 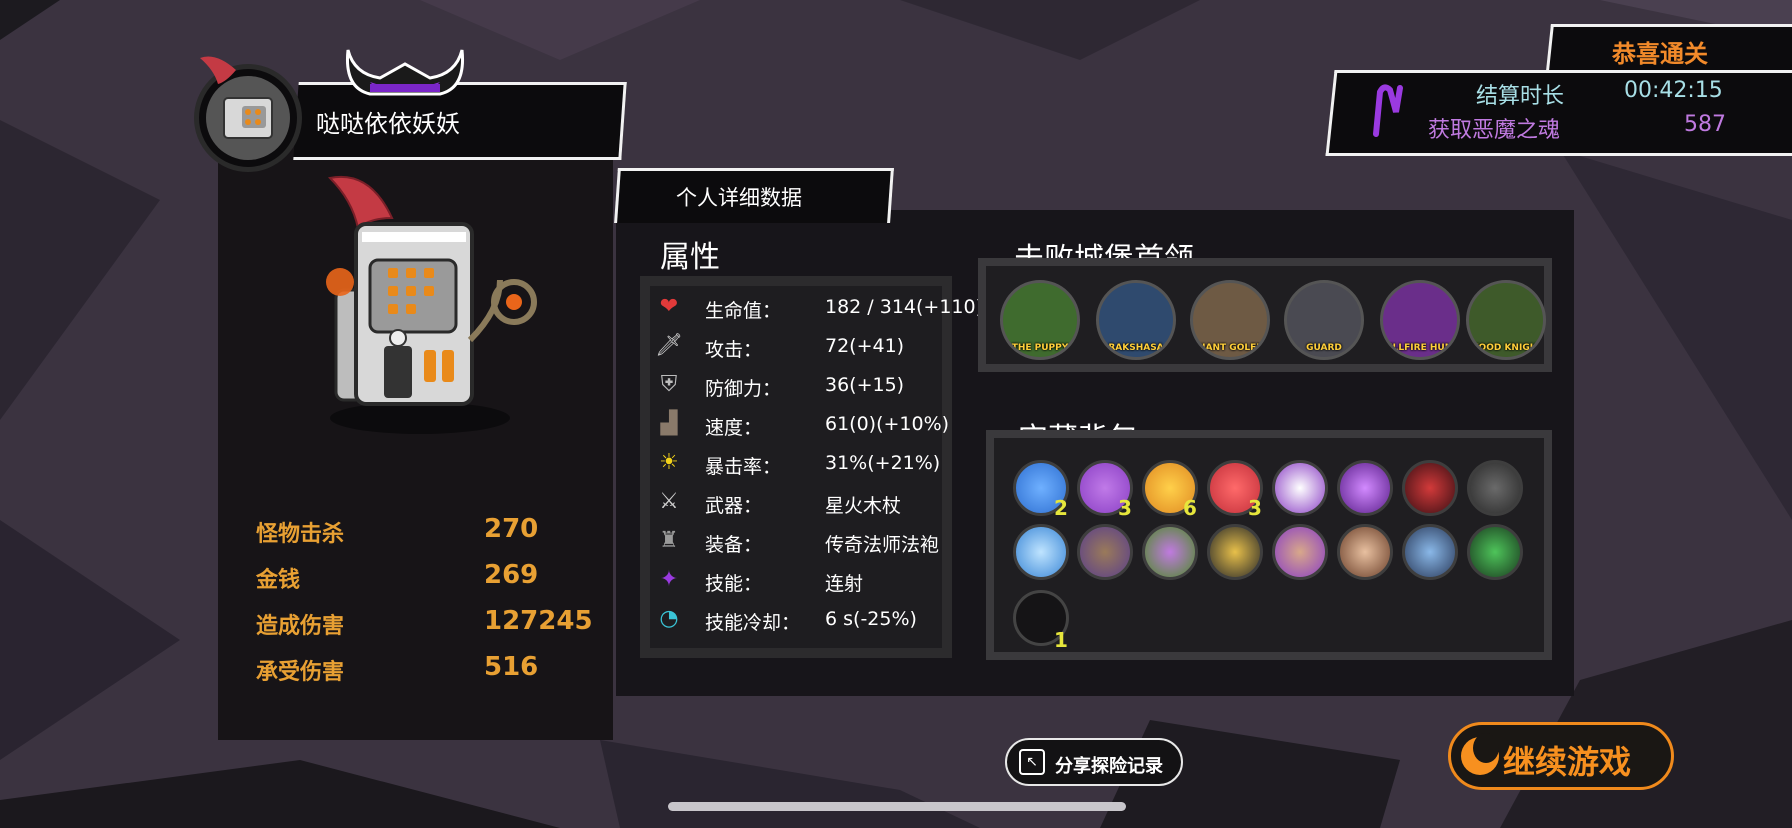 I want to click on bag-item-seeds, so click(x=1105, y=552).